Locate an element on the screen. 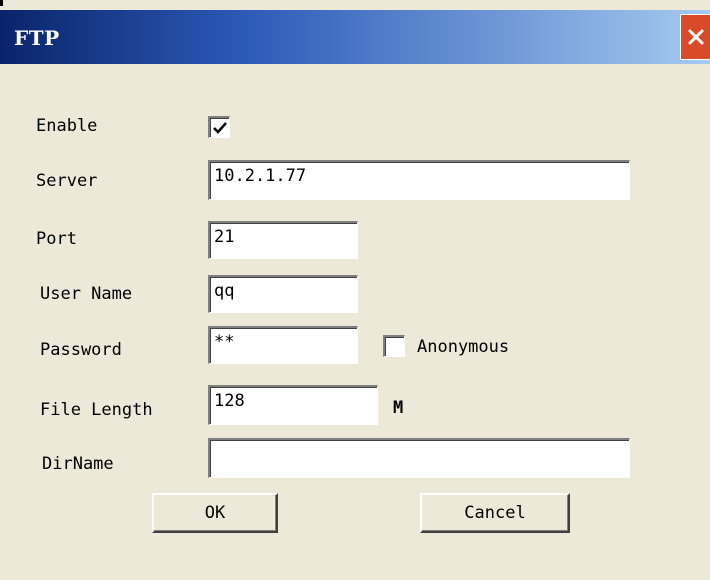 This screenshot has width=710, height=580. dirname-label: DirName is located at coordinates (78, 464).